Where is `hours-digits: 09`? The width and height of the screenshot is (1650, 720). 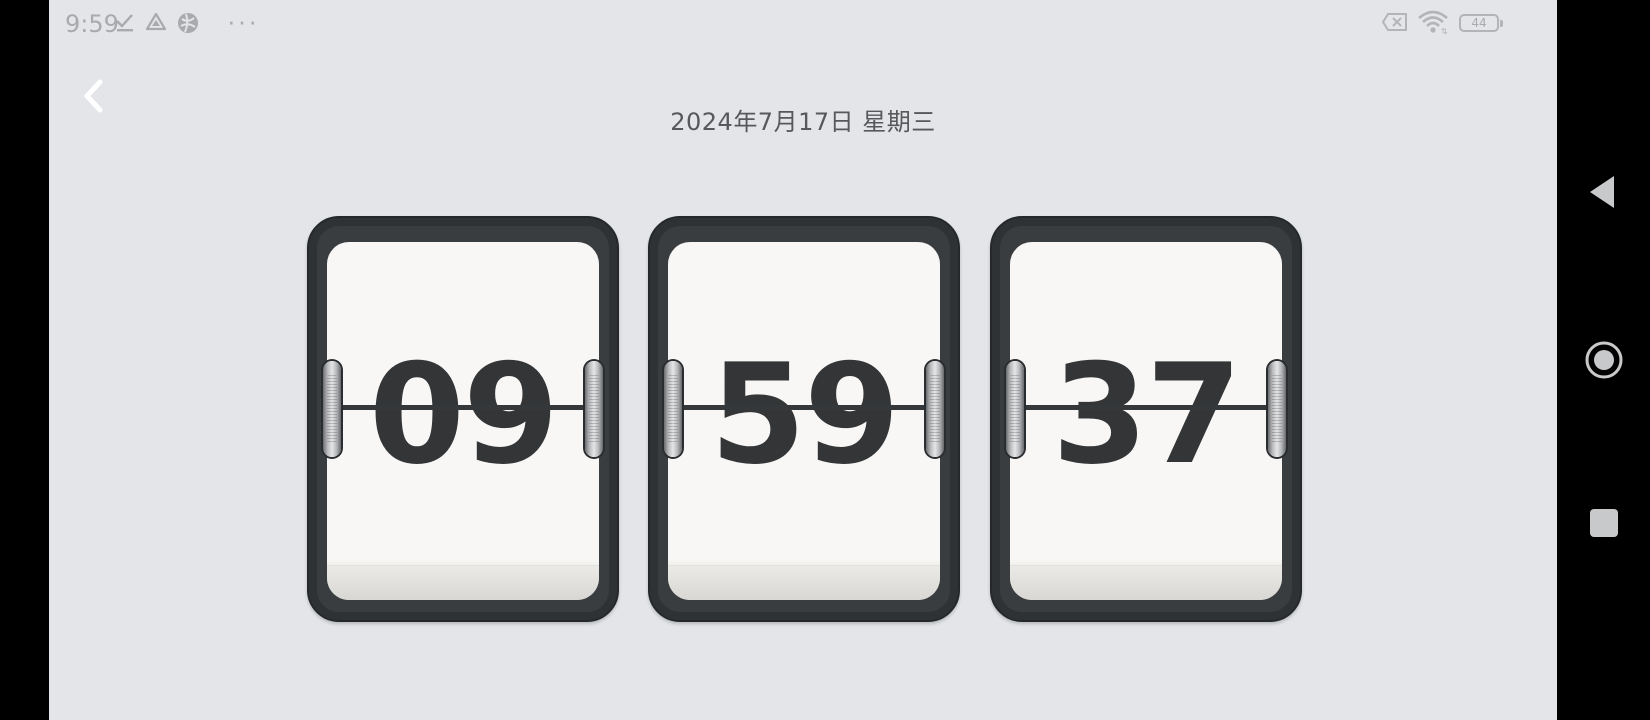
hours-digits: 09 is located at coordinates (463, 414).